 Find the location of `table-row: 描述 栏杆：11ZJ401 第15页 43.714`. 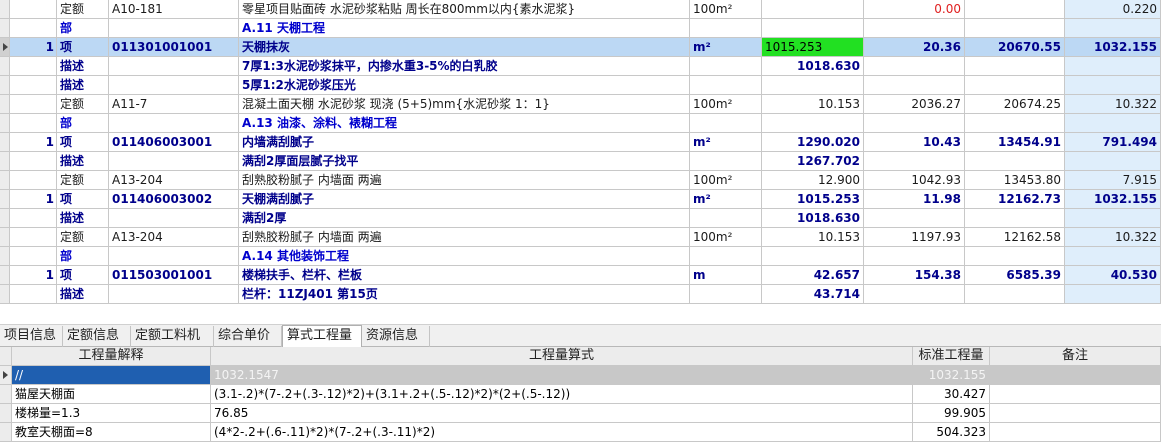

table-row: 描述 栏杆：11ZJ401 第15页 43.714 is located at coordinates (580, 294).